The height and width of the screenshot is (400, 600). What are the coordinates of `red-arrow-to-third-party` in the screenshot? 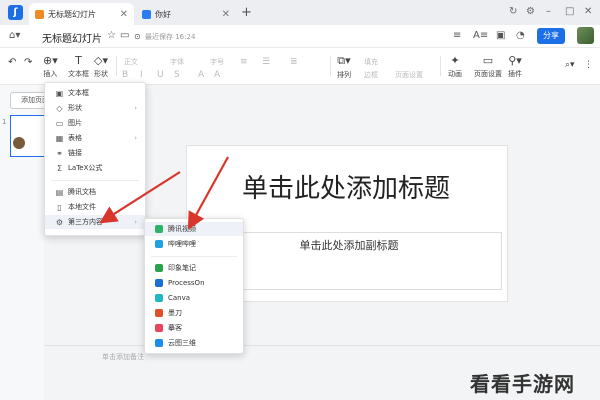 It's located at (140, 197).